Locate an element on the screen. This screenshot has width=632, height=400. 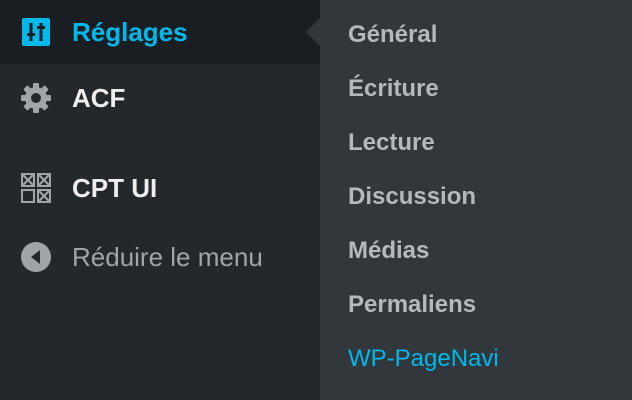
submenu-item-general: Général is located at coordinates (476, 35).